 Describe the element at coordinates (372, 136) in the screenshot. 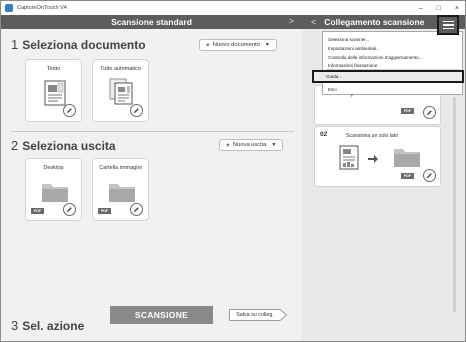

I see `job-description: Scansiona un solo lato` at that location.